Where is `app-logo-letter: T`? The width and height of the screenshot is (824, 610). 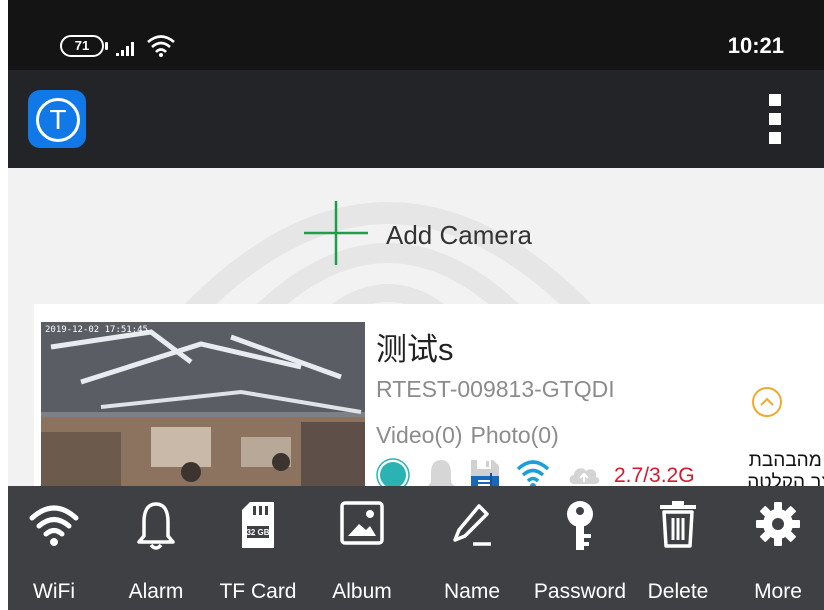 app-logo-letter: T is located at coordinates (58, 120).